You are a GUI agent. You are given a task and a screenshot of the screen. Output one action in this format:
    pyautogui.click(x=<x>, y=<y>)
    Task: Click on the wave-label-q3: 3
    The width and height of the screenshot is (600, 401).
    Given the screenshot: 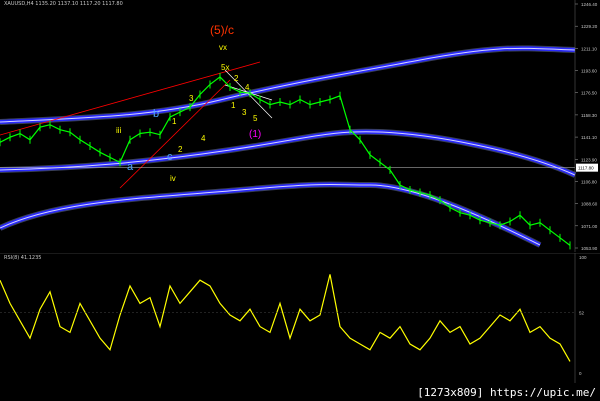 What is the action you would take?
    pyautogui.click(x=244, y=112)
    